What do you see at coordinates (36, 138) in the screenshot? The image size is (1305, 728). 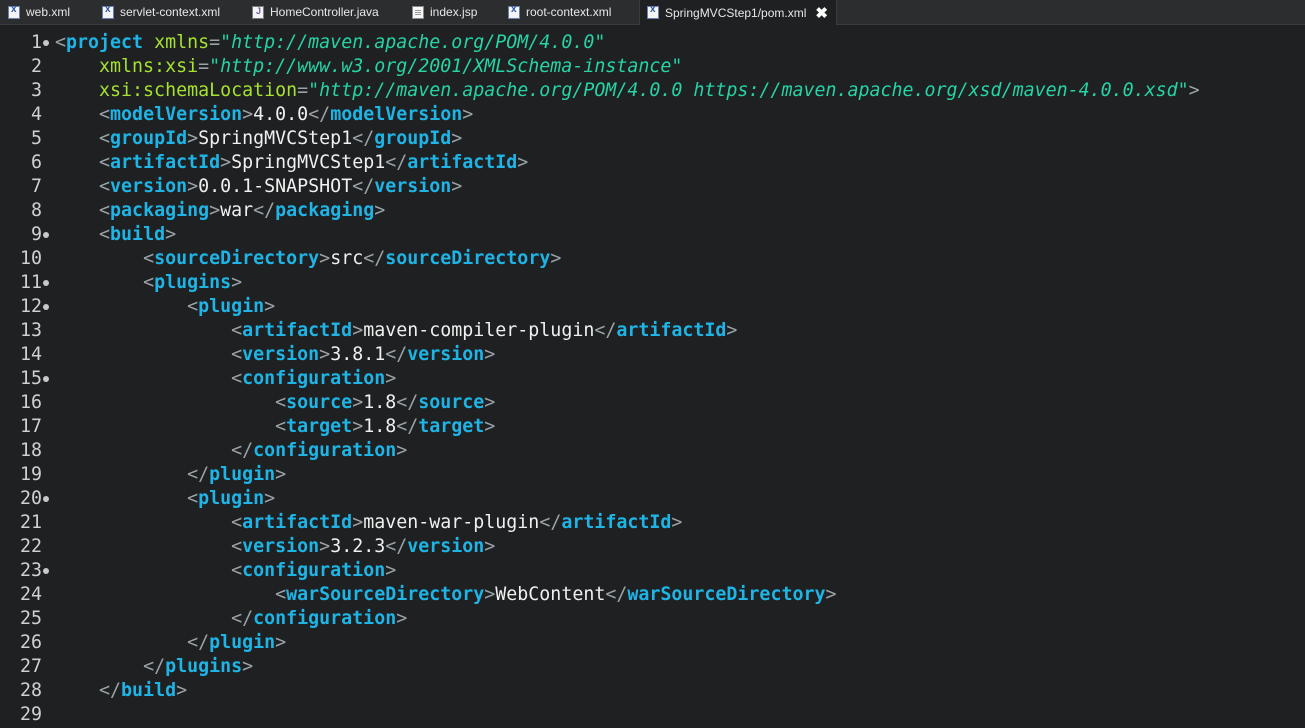 I see `line-number: 5` at bounding box center [36, 138].